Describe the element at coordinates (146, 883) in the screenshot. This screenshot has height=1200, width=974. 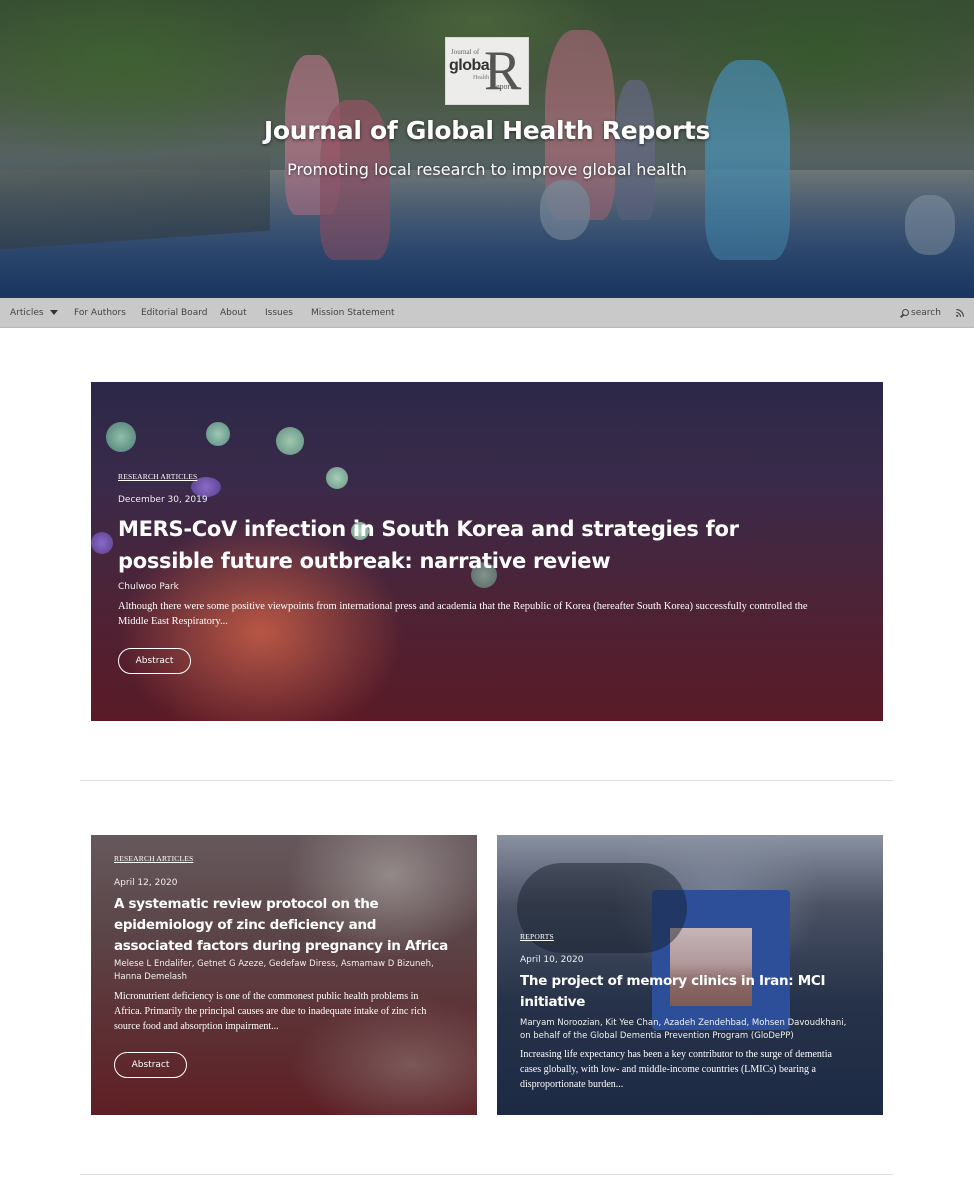
I see `article-date: April 12, 2020` at that location.